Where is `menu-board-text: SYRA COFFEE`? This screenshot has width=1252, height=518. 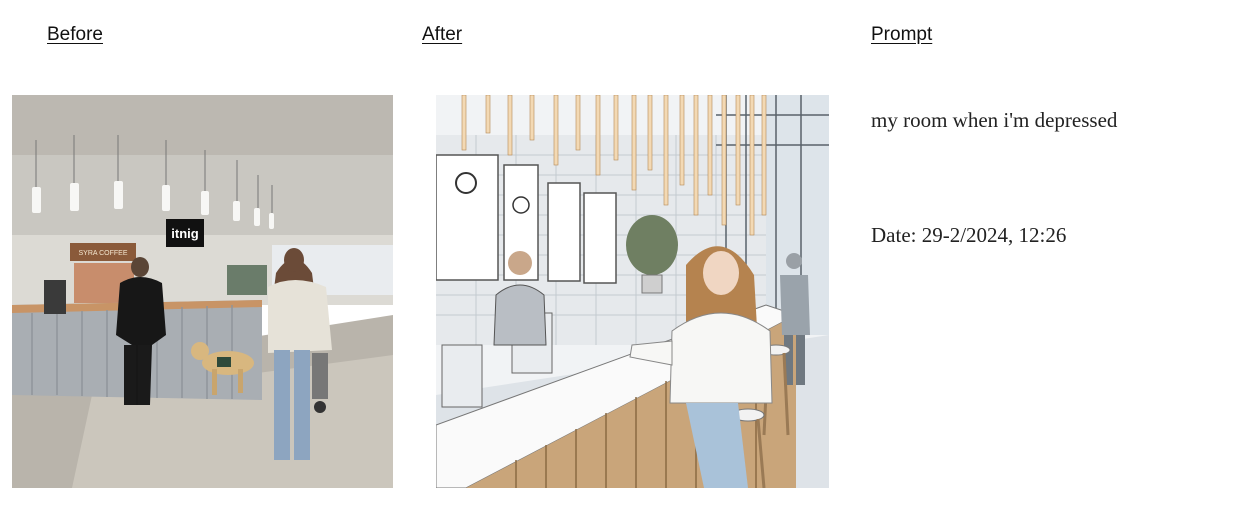
menu-board-text: SYRA COFFEE is located at coordinates (102, 253).